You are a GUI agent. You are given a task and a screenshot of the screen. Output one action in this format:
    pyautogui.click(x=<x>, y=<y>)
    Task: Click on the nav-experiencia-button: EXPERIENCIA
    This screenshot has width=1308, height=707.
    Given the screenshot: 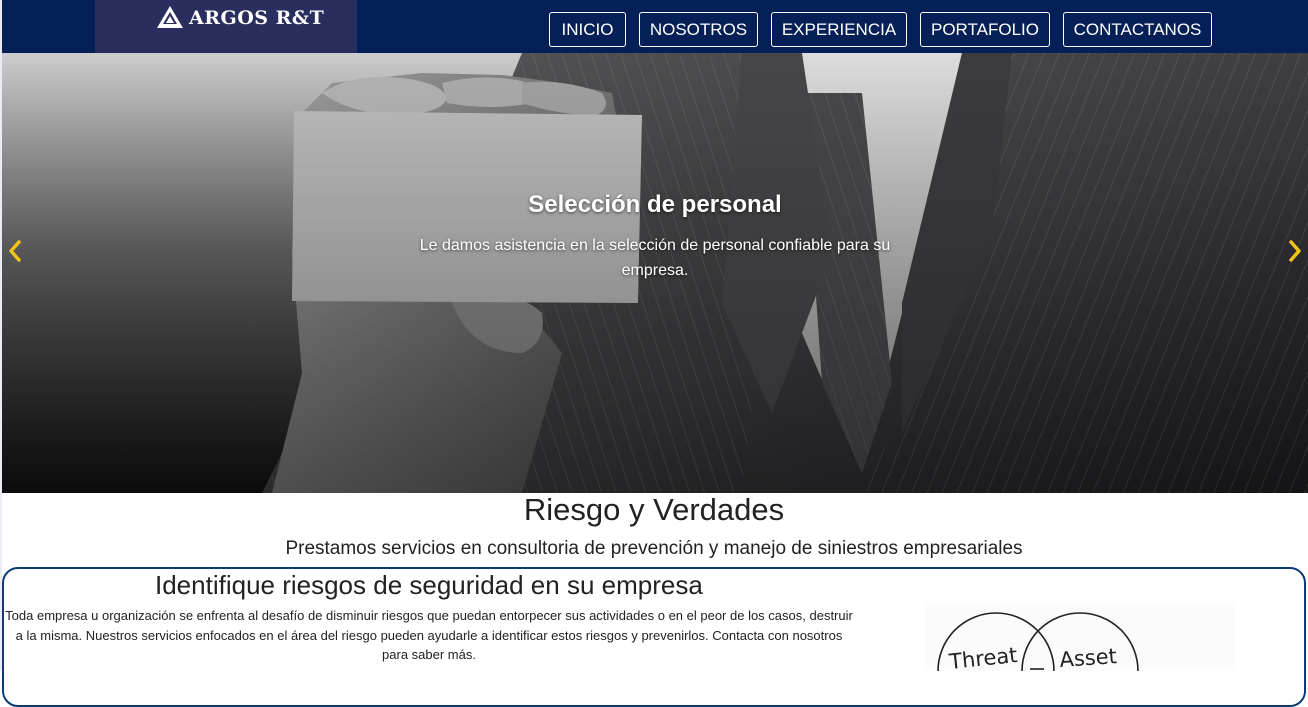 What is the action you would take?
    pyautogui.click(x=839, y=29)
    